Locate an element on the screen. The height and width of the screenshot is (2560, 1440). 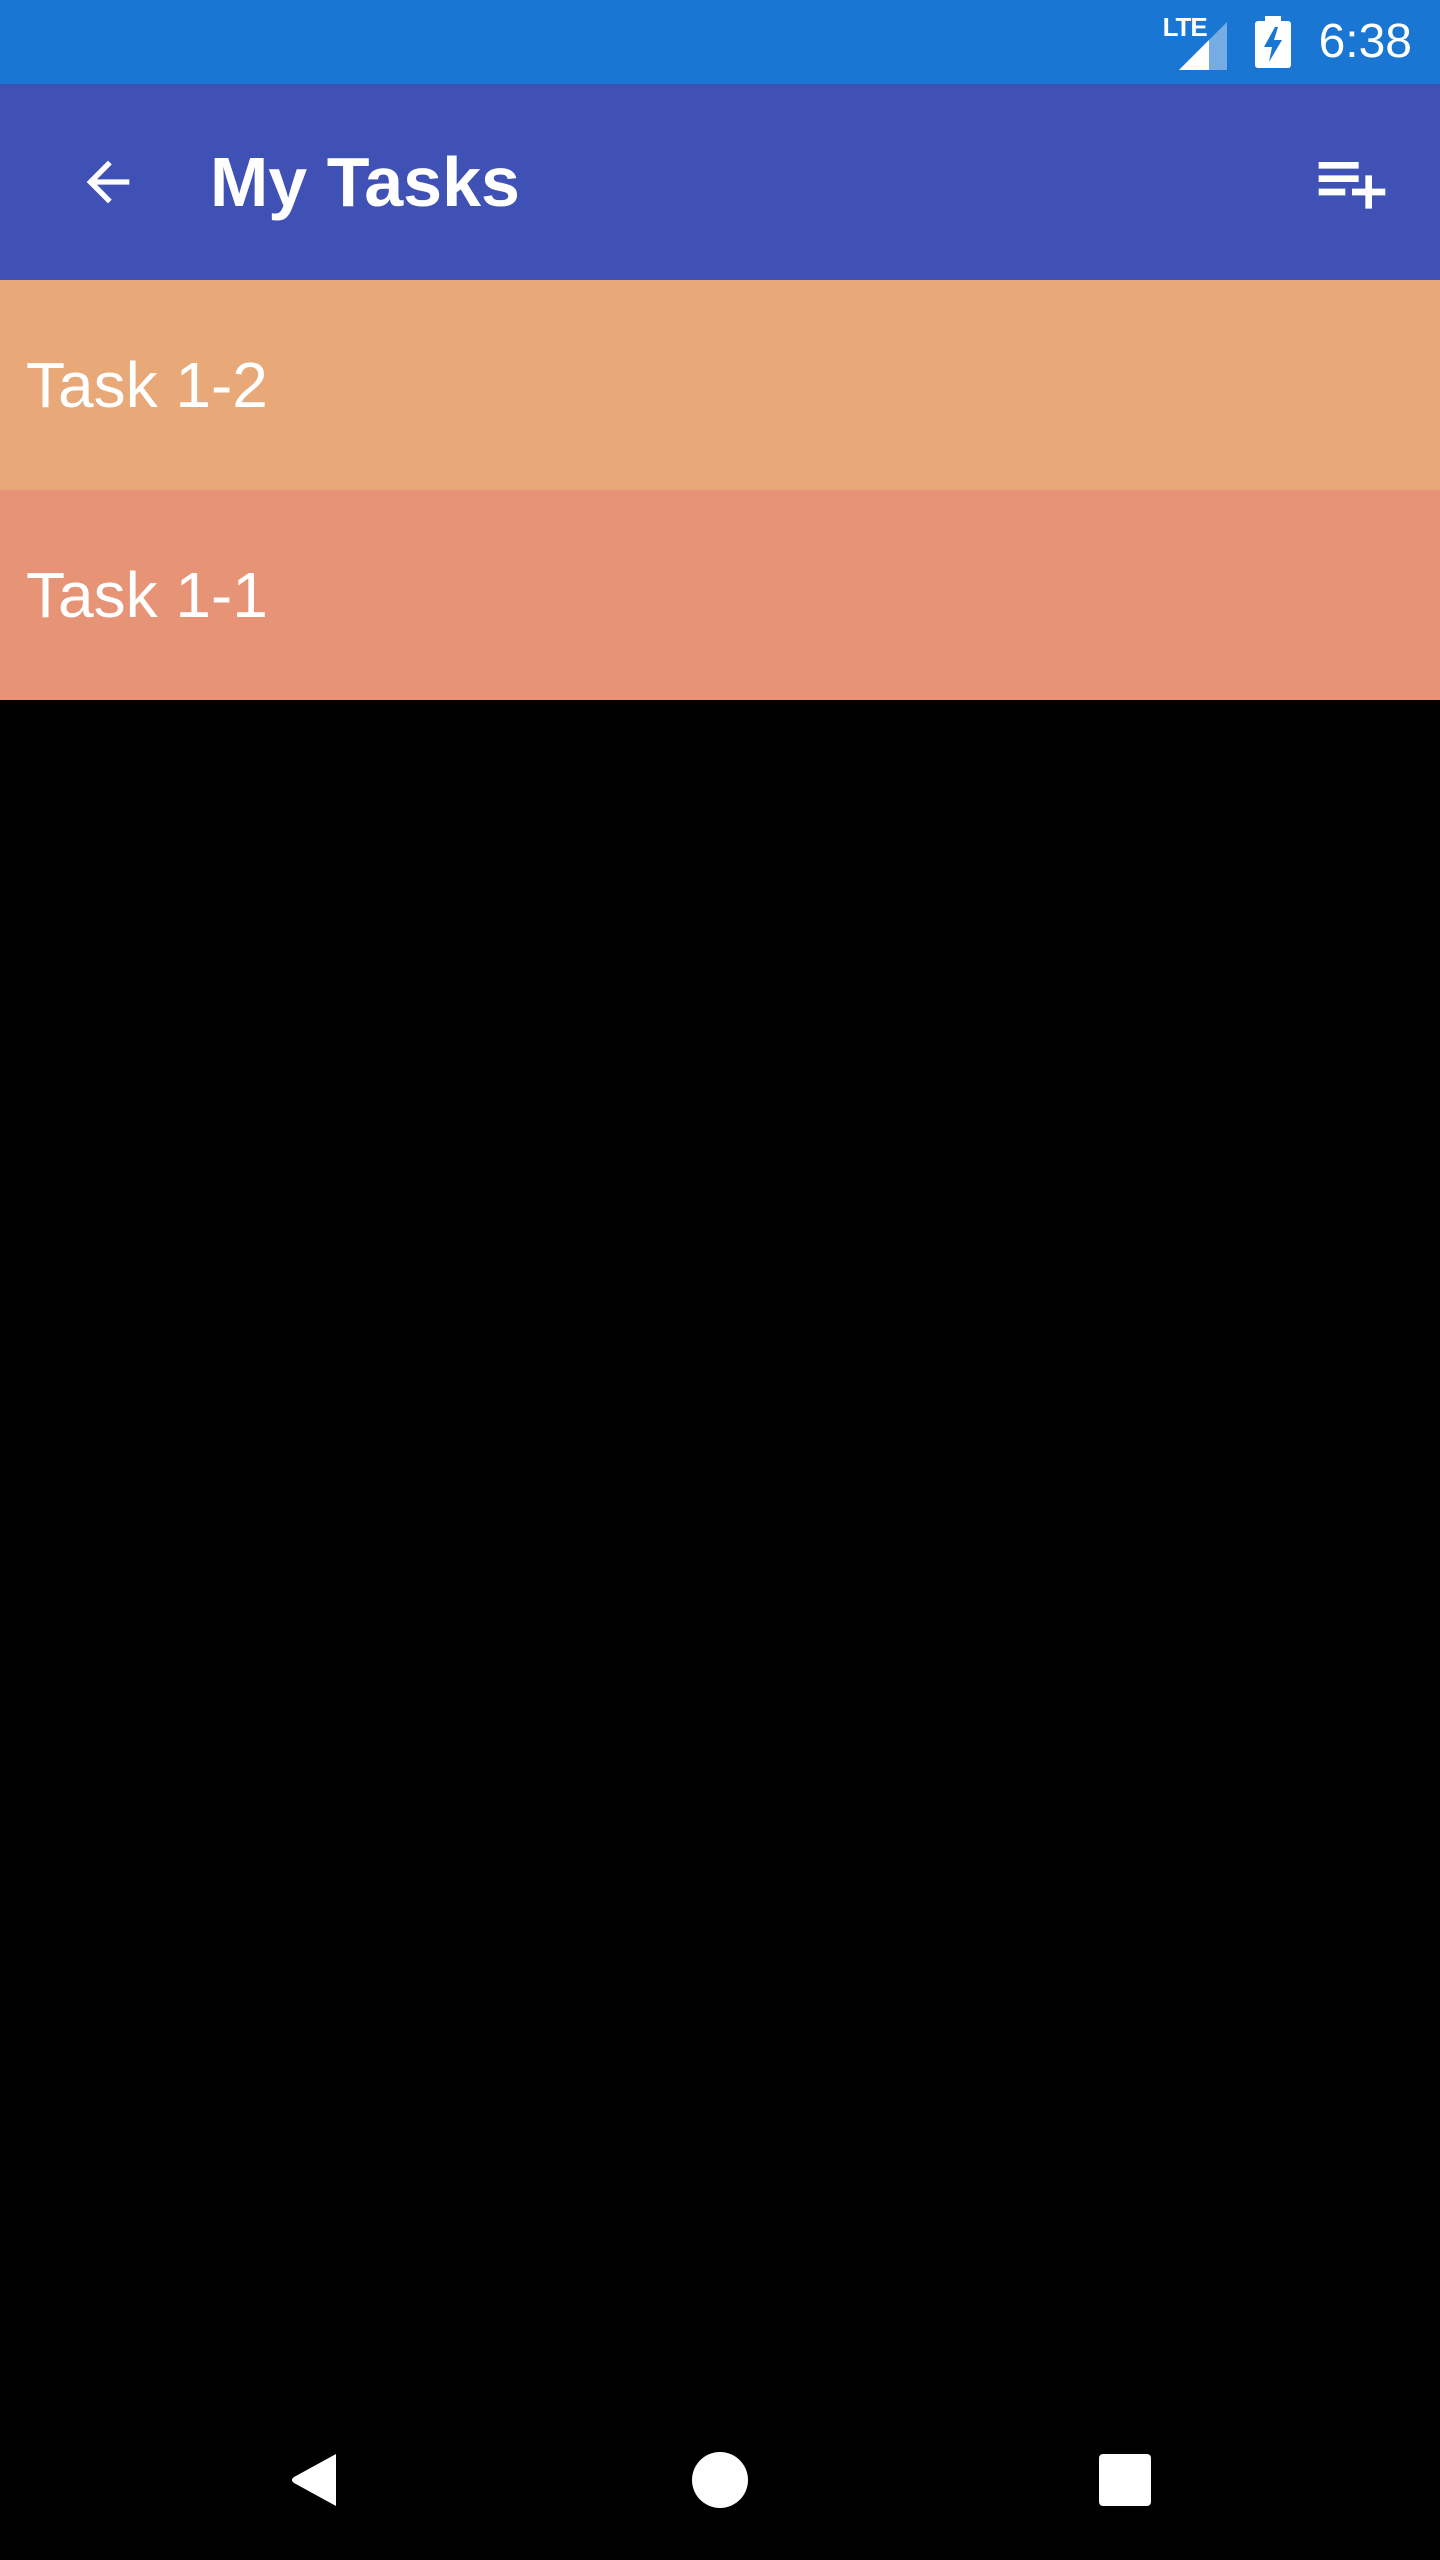
battery-charging-icon is located at coordinates (1272, 42).